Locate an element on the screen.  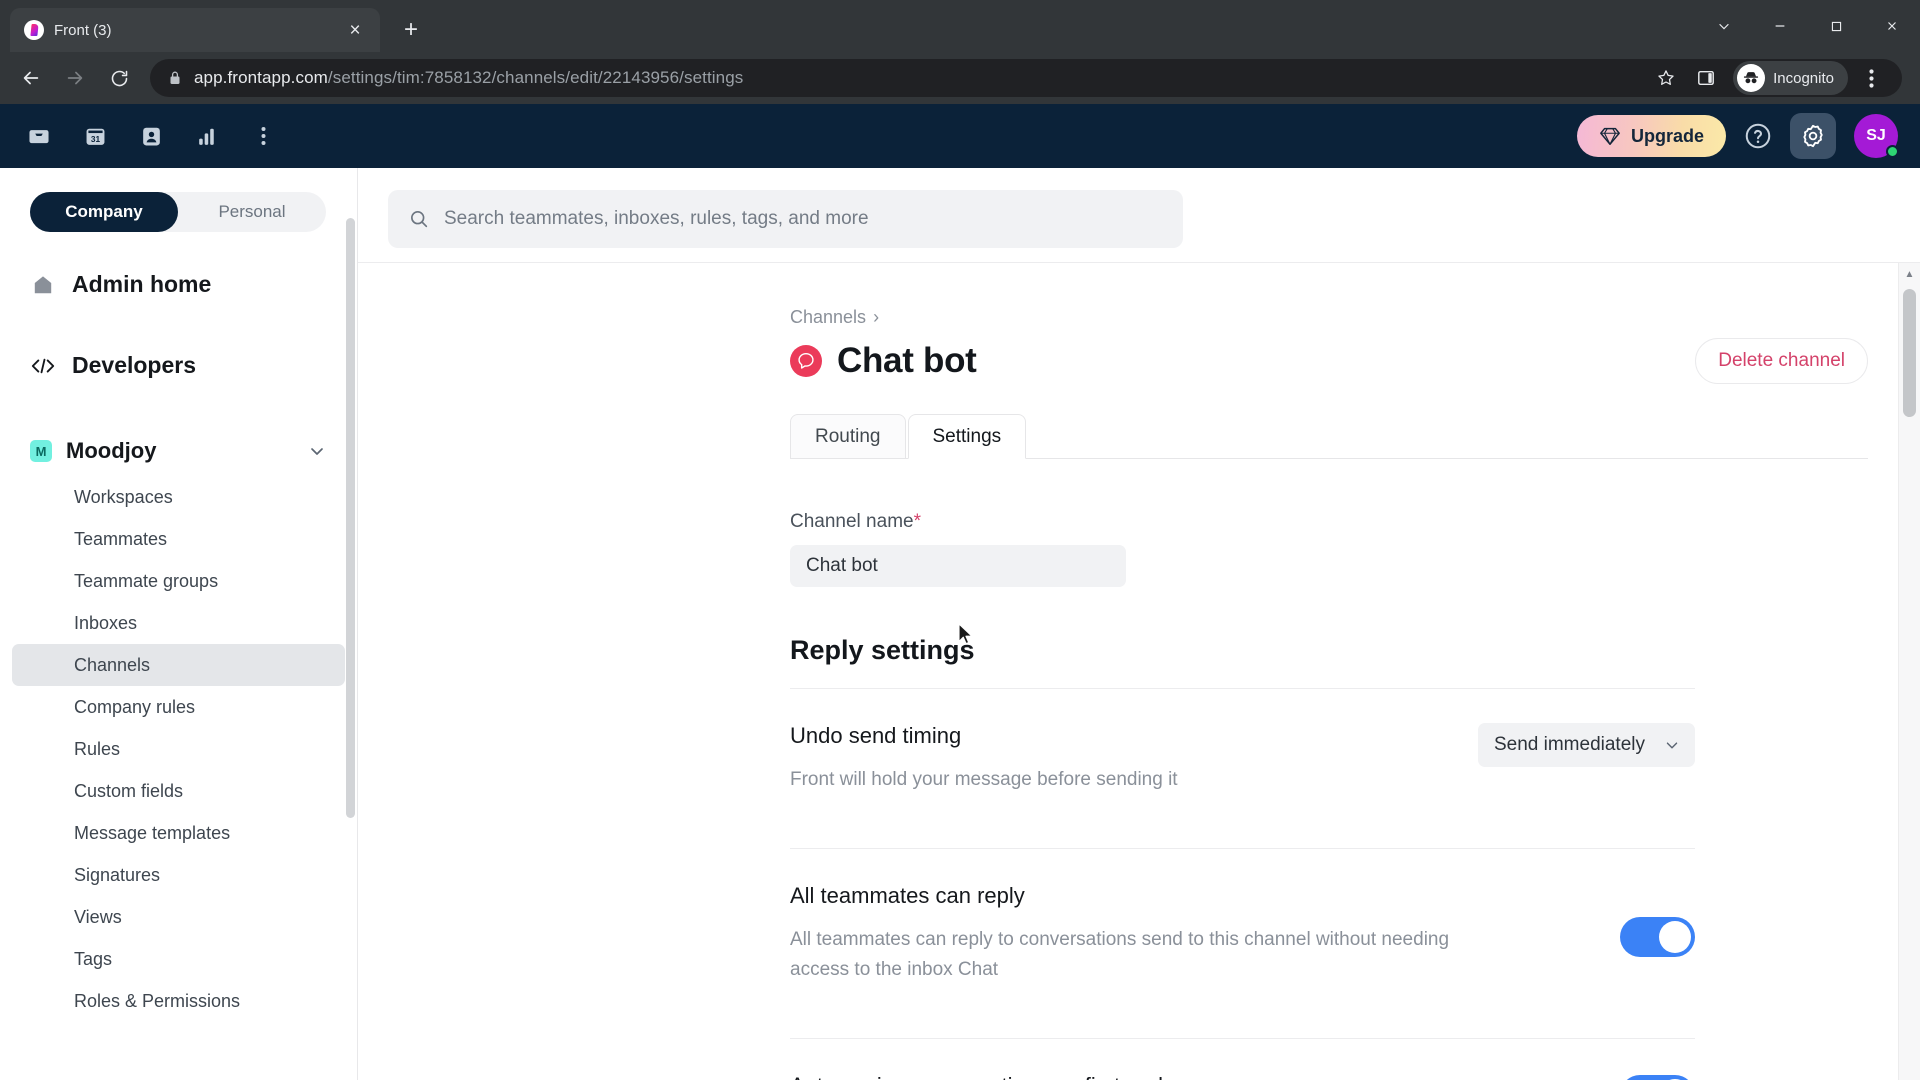
sidebar-major-nav: Admin home Developers is located at coordinates (178, 312).